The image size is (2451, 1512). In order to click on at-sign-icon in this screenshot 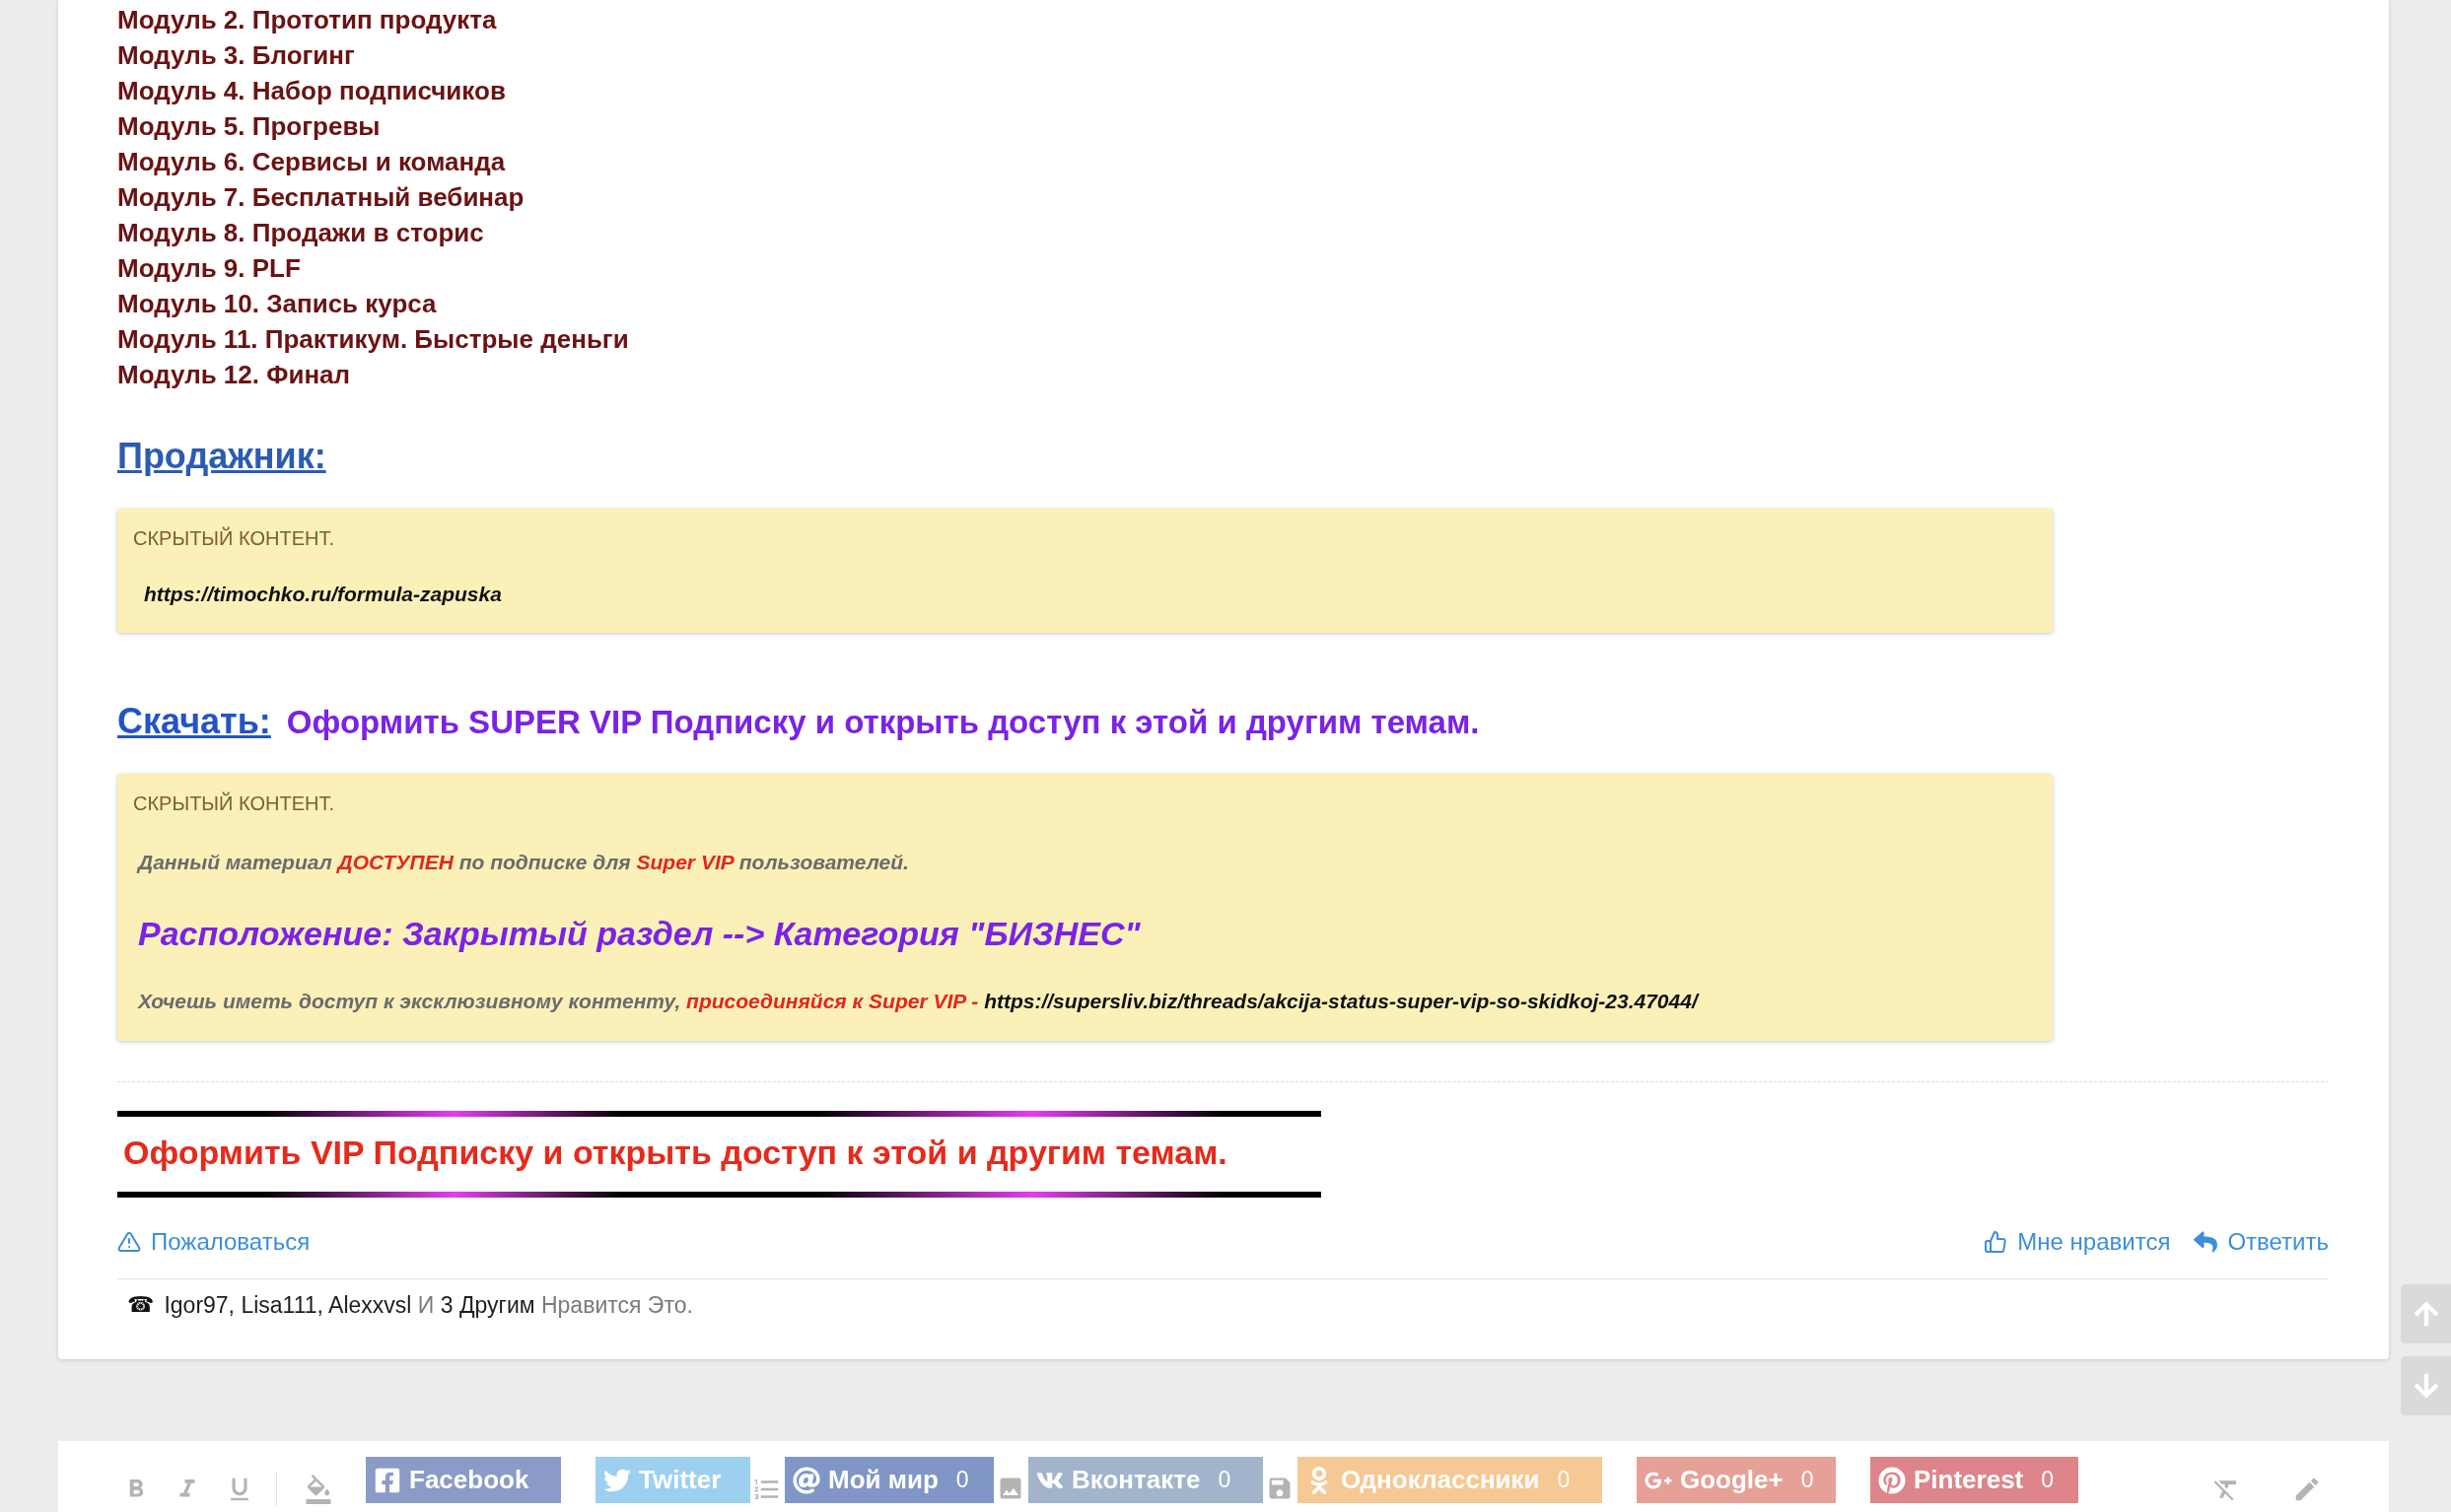, I will do `click(806, 1480)`.